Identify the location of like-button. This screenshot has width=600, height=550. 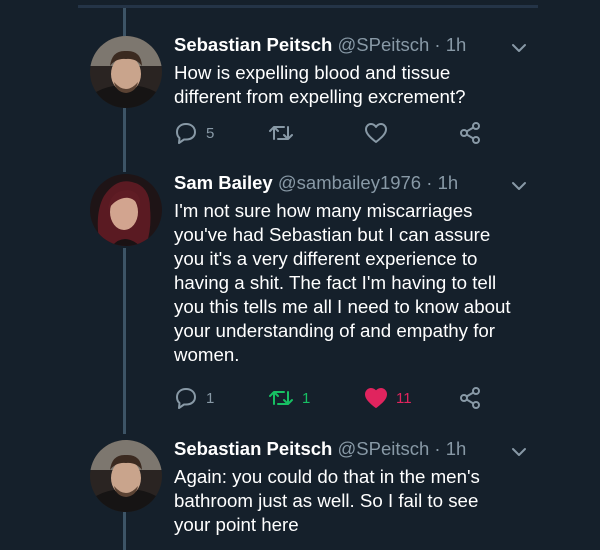
(380, 133).